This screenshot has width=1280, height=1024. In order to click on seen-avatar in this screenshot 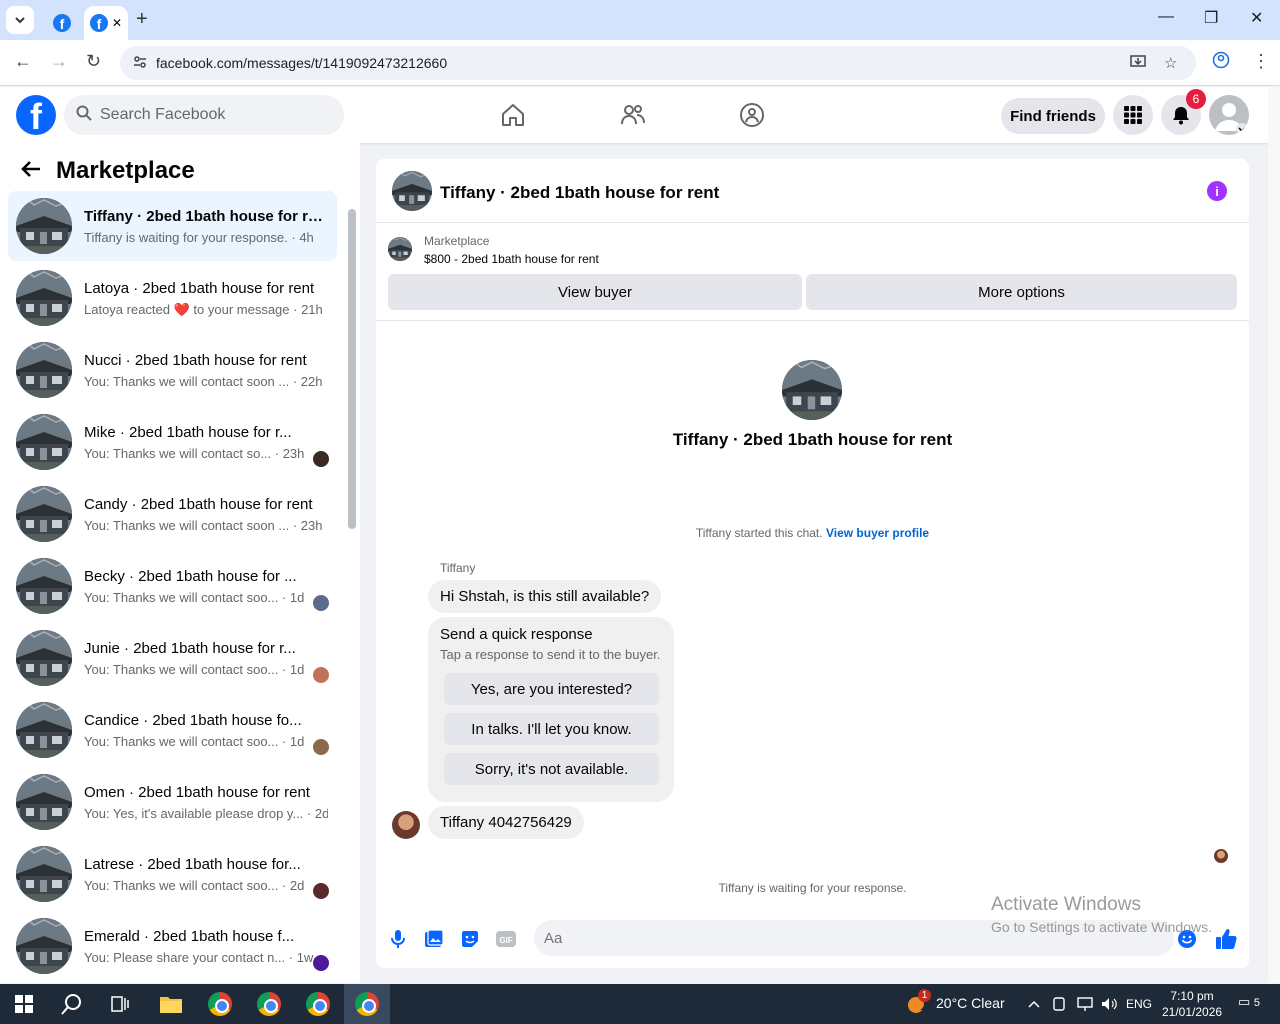, I will do `click(321, 675)`.